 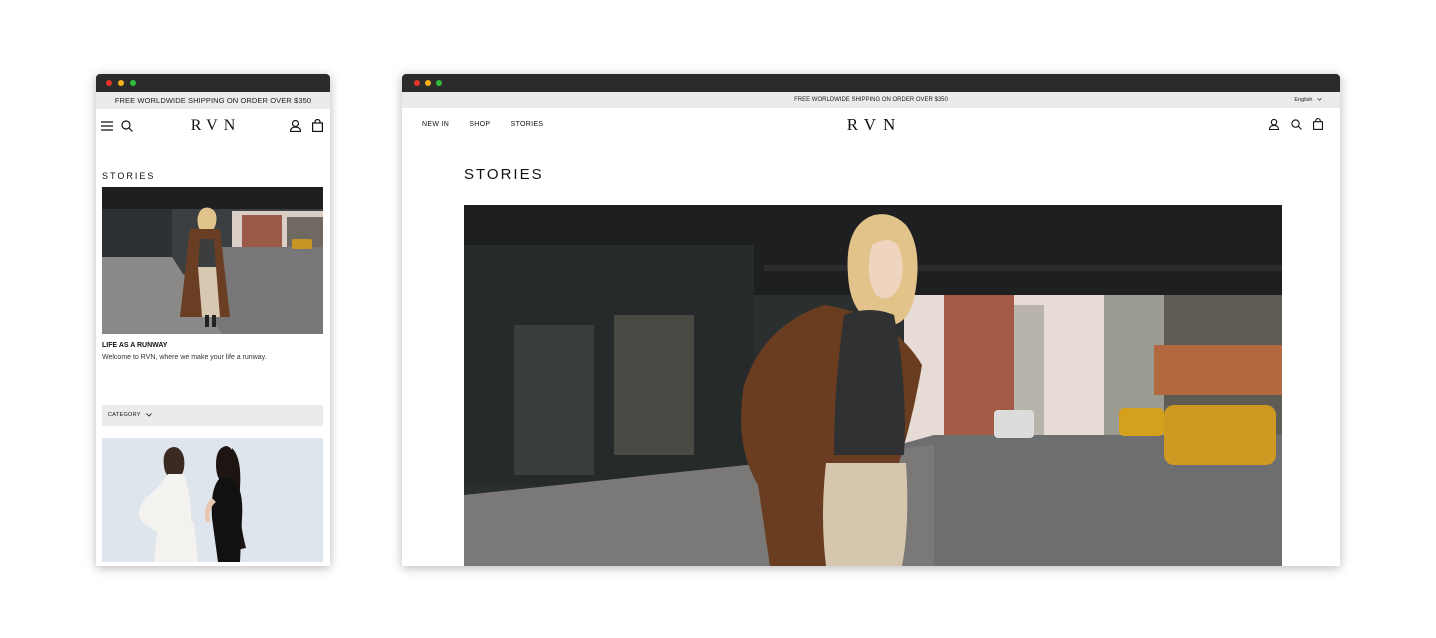 What do you see at coordinates (212, 260) in the screenshot?
I see `story-hero-image` at bounding box center [212, 260].